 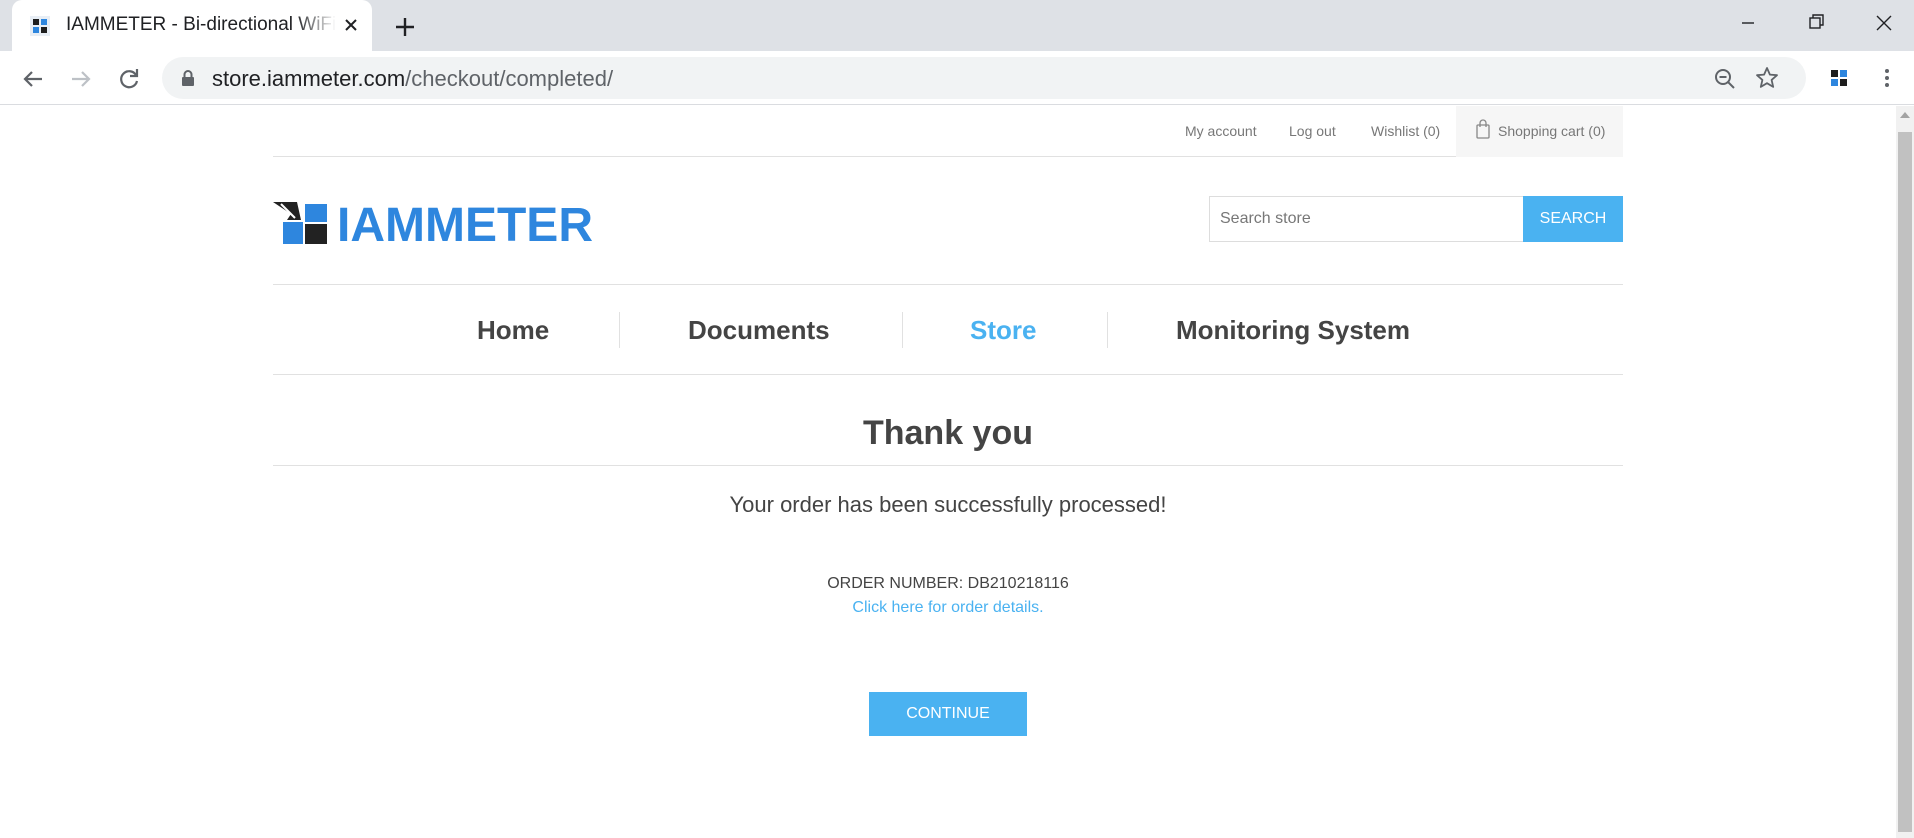 What do you see at coordinates (1725, 79) in the screenshot?
I see `zoom-out-icon` at bounding box center [1725, 79].